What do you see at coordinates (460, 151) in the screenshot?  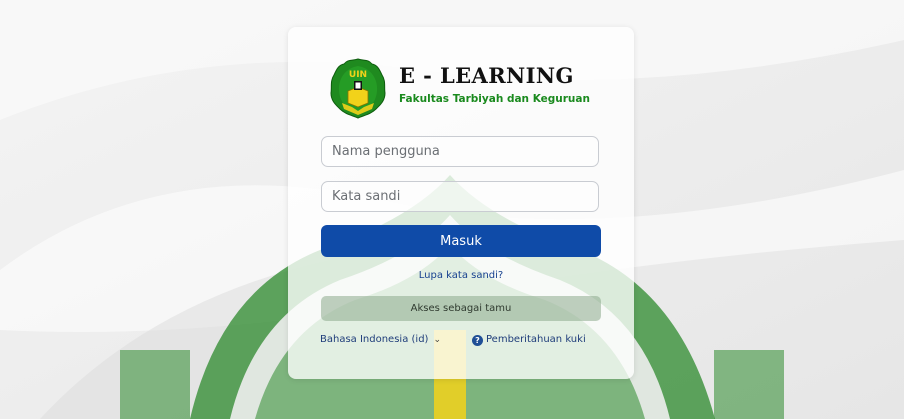 I see `username-input` at bounding box center [460, 151].